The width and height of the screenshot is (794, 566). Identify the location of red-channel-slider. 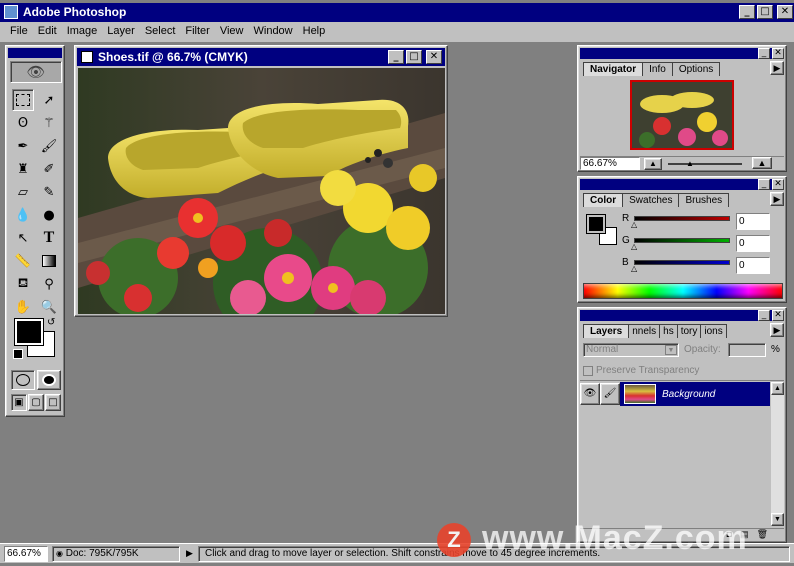
(682, 218).